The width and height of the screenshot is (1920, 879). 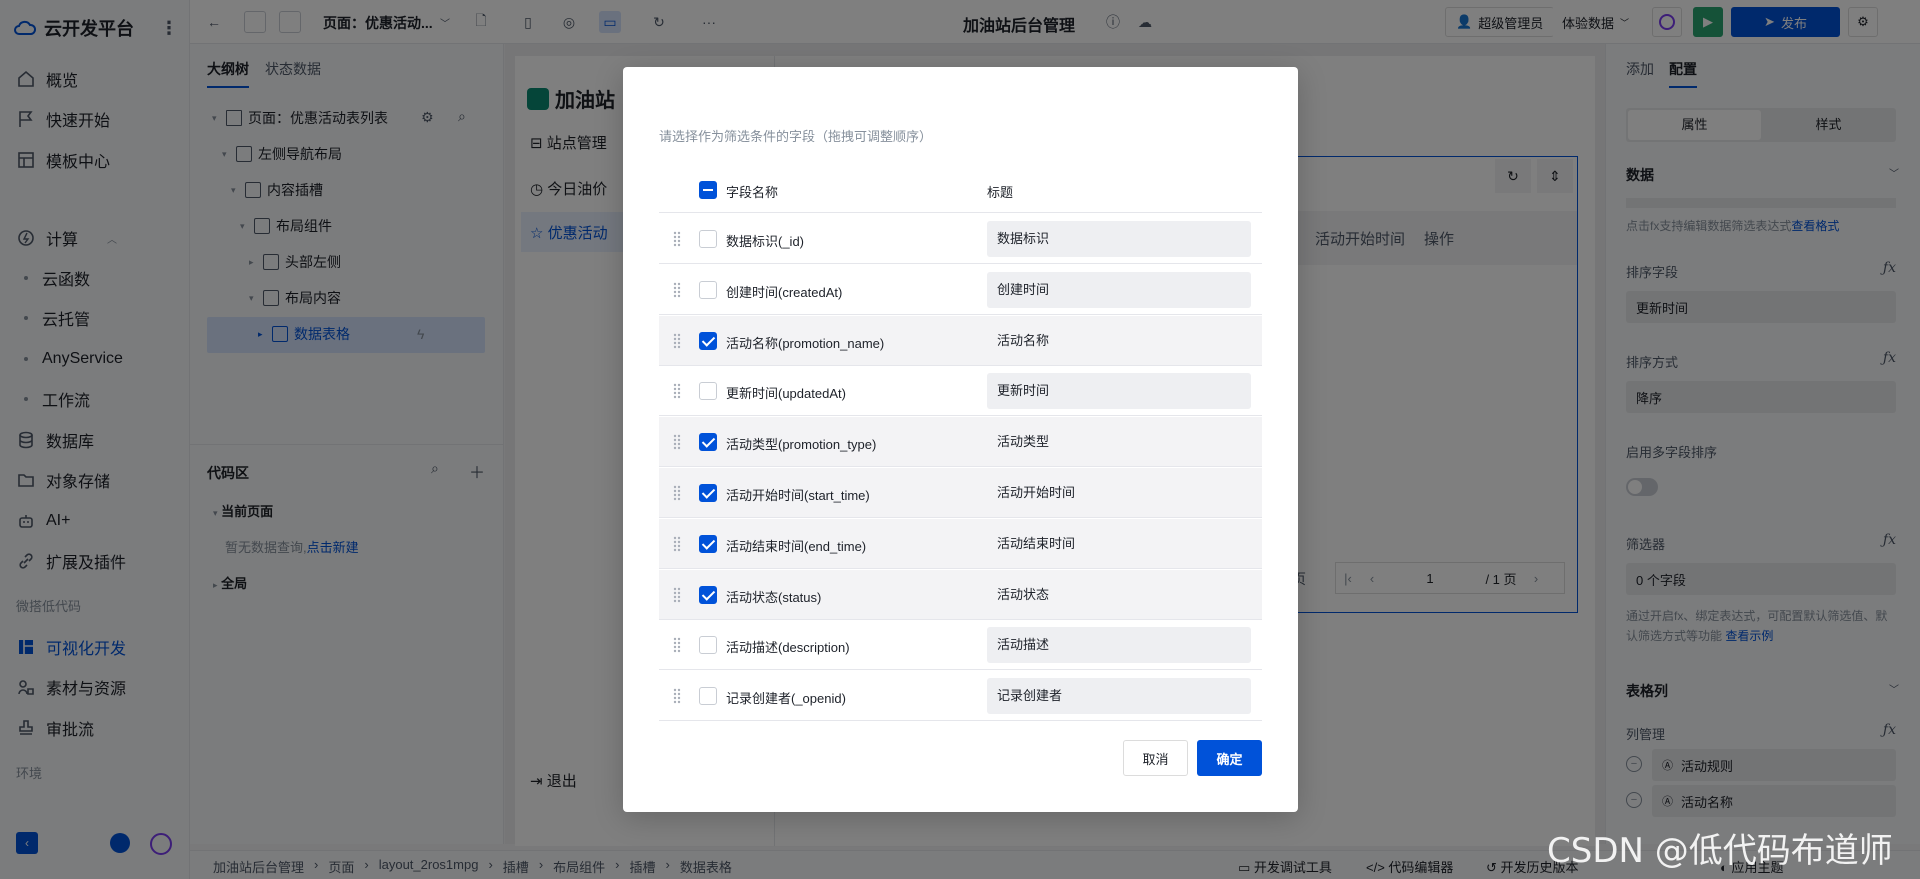 What do you see at coordinates (960, 543) in the screenshot?
I see `field-row: 活动结束时间(end_time) 活动结束时间` at bounding box center [960, 543].